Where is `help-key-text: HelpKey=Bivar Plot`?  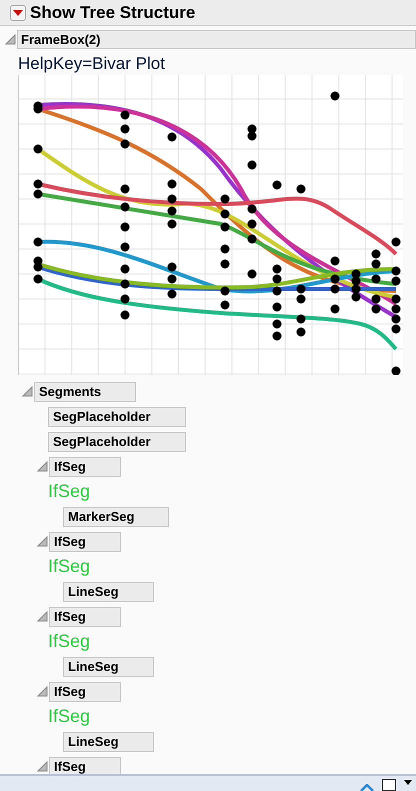
help-key-text: HelpKey=Bivar Plot is located at coordinates (91, 64).